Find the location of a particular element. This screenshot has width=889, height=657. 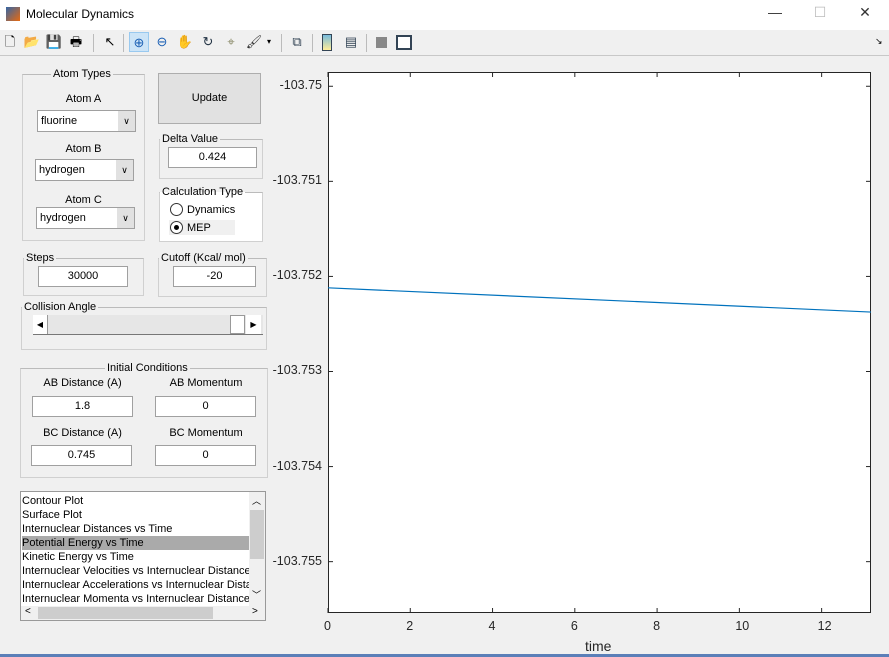

list-item: Internuclear Distances vs Time is located at coordinates (135, 529).